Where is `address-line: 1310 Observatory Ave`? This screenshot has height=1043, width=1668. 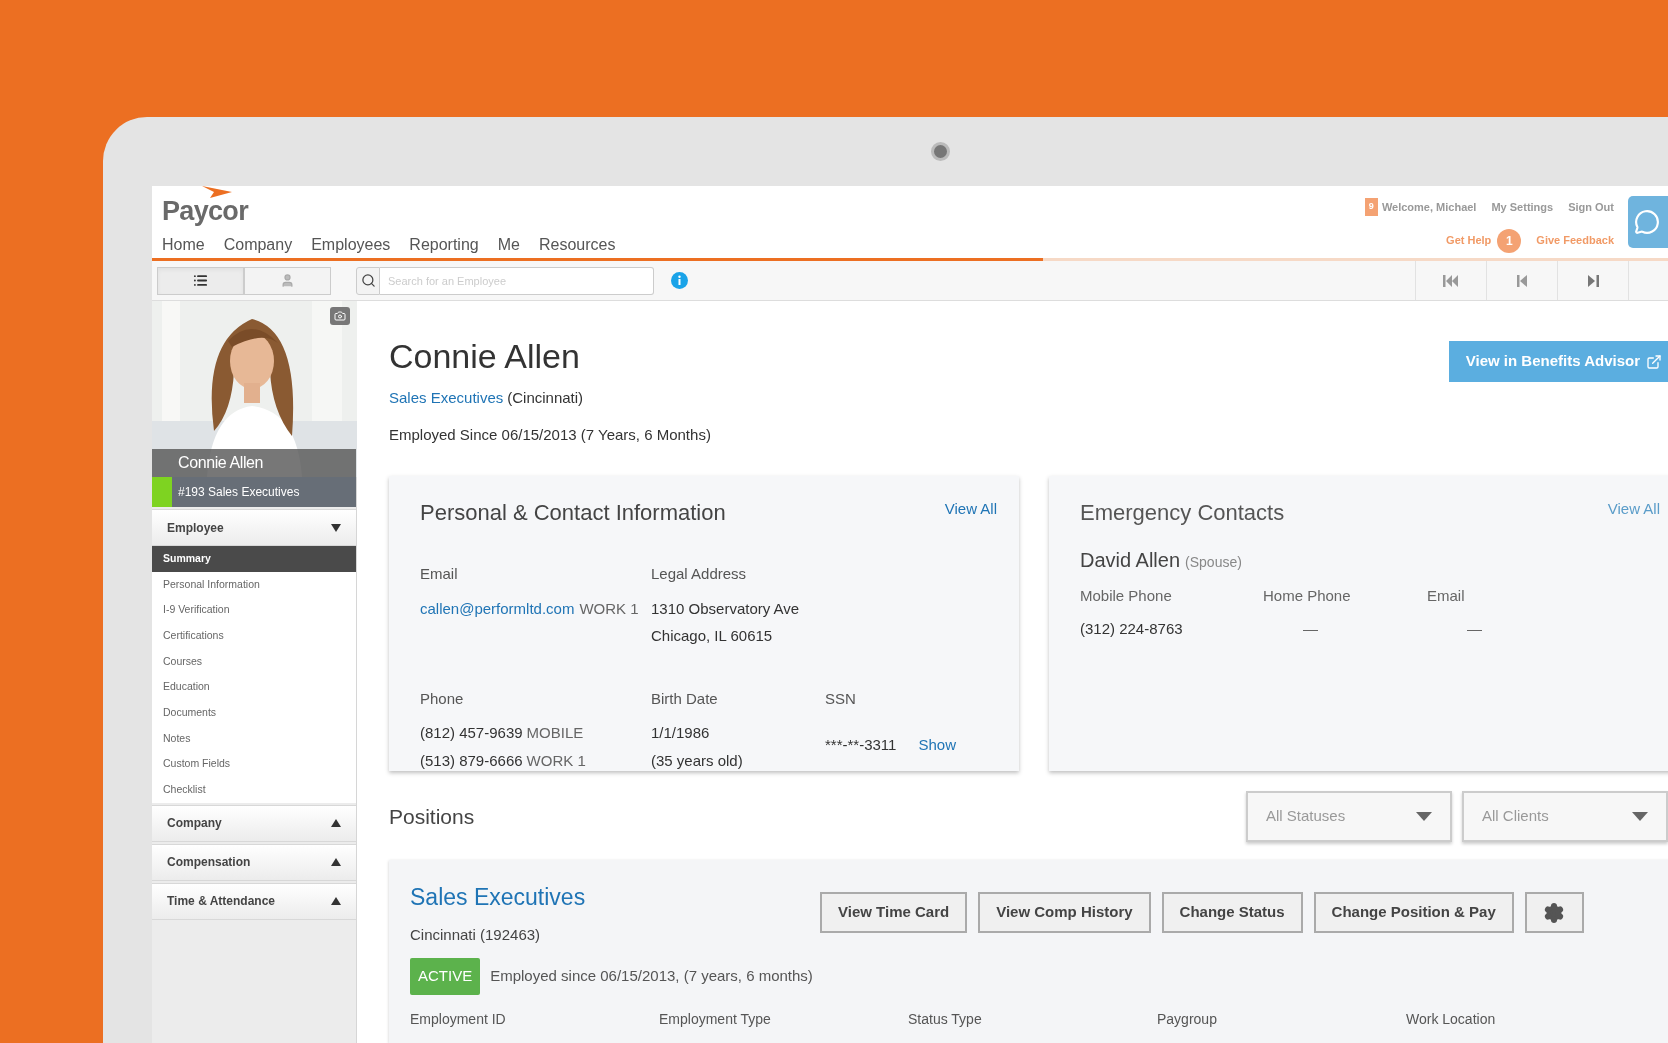 address-line: 1310 Observatory Ave is located at coordinates (725, 608).